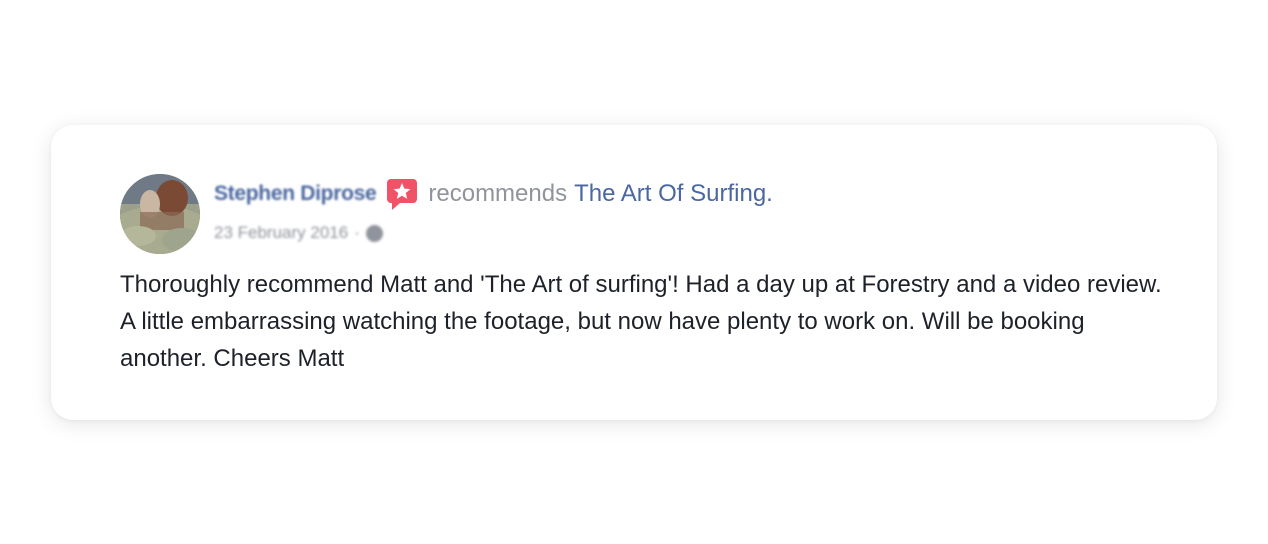  I want to click on avatar-photo, so click(160, 214).